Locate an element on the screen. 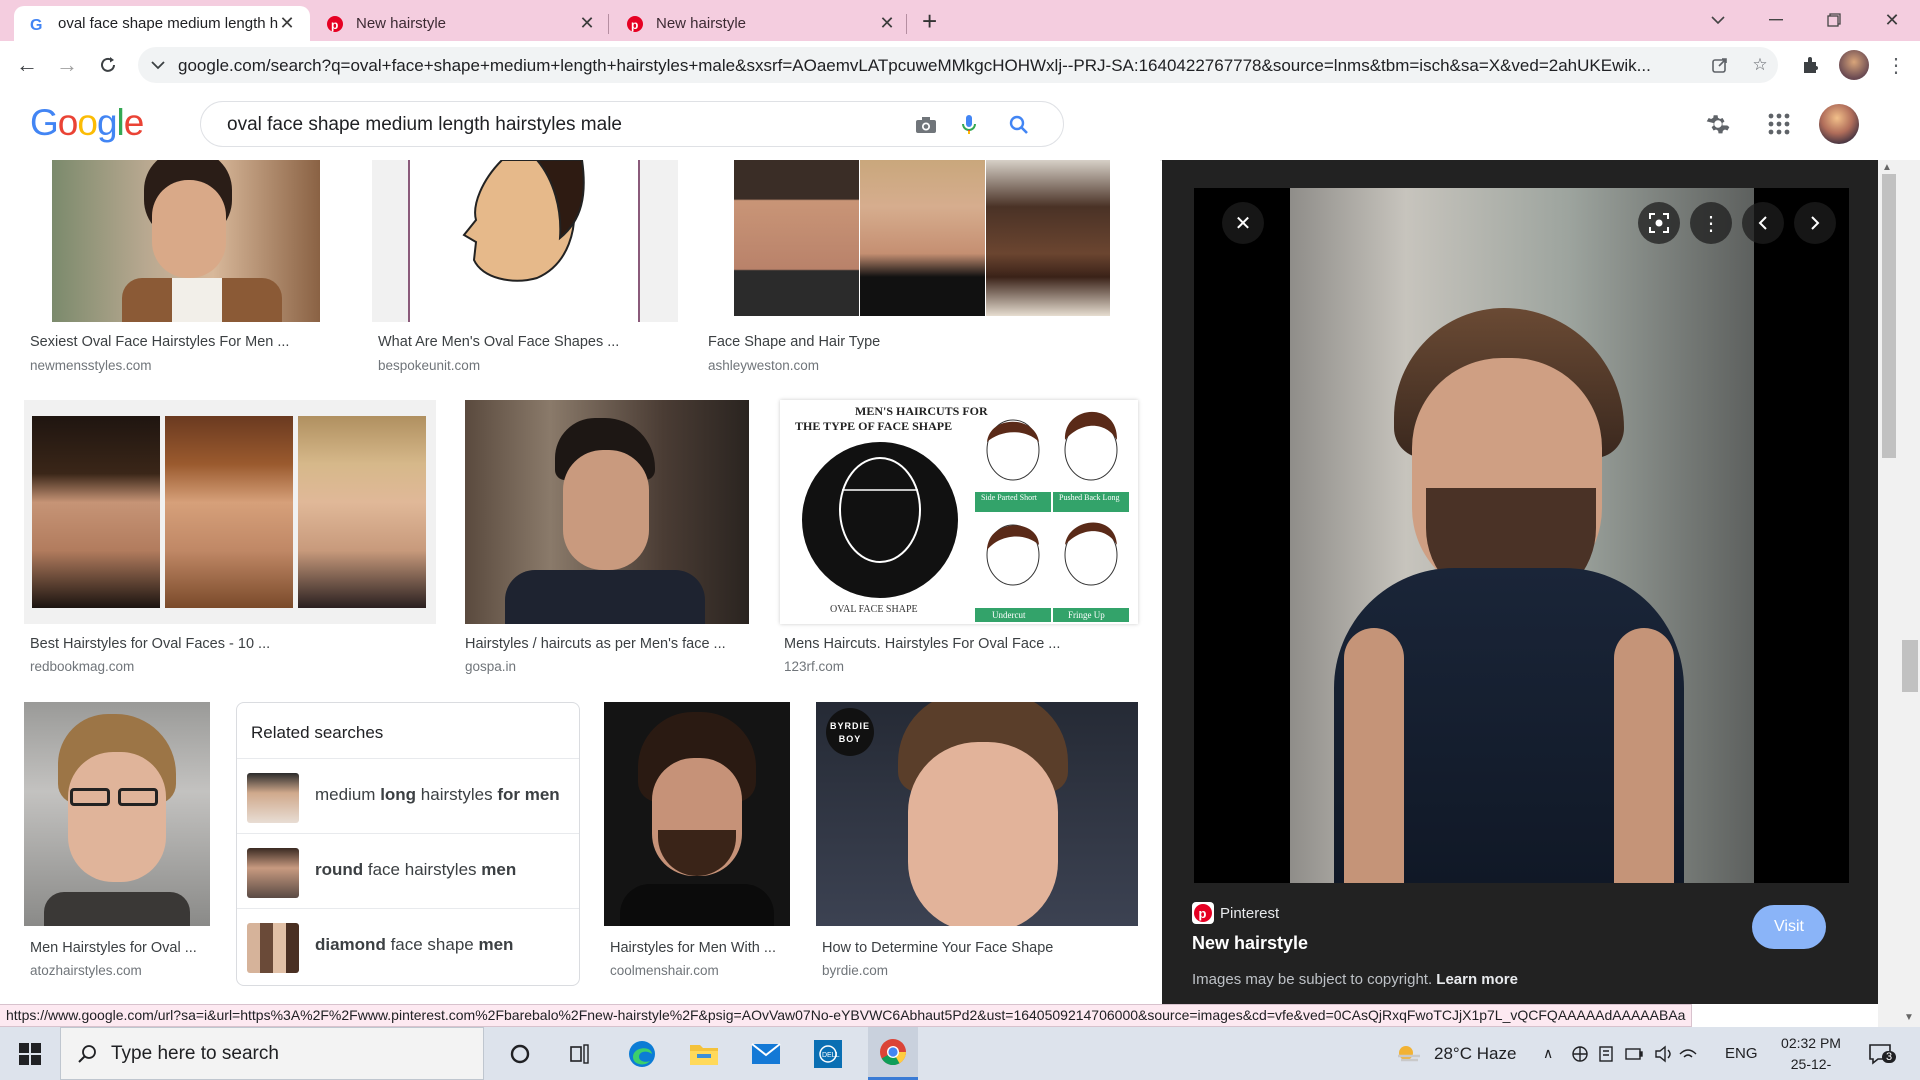 The image size is (1920, 1080). result-domain: gospa.in is located at coordinates (490, 666).